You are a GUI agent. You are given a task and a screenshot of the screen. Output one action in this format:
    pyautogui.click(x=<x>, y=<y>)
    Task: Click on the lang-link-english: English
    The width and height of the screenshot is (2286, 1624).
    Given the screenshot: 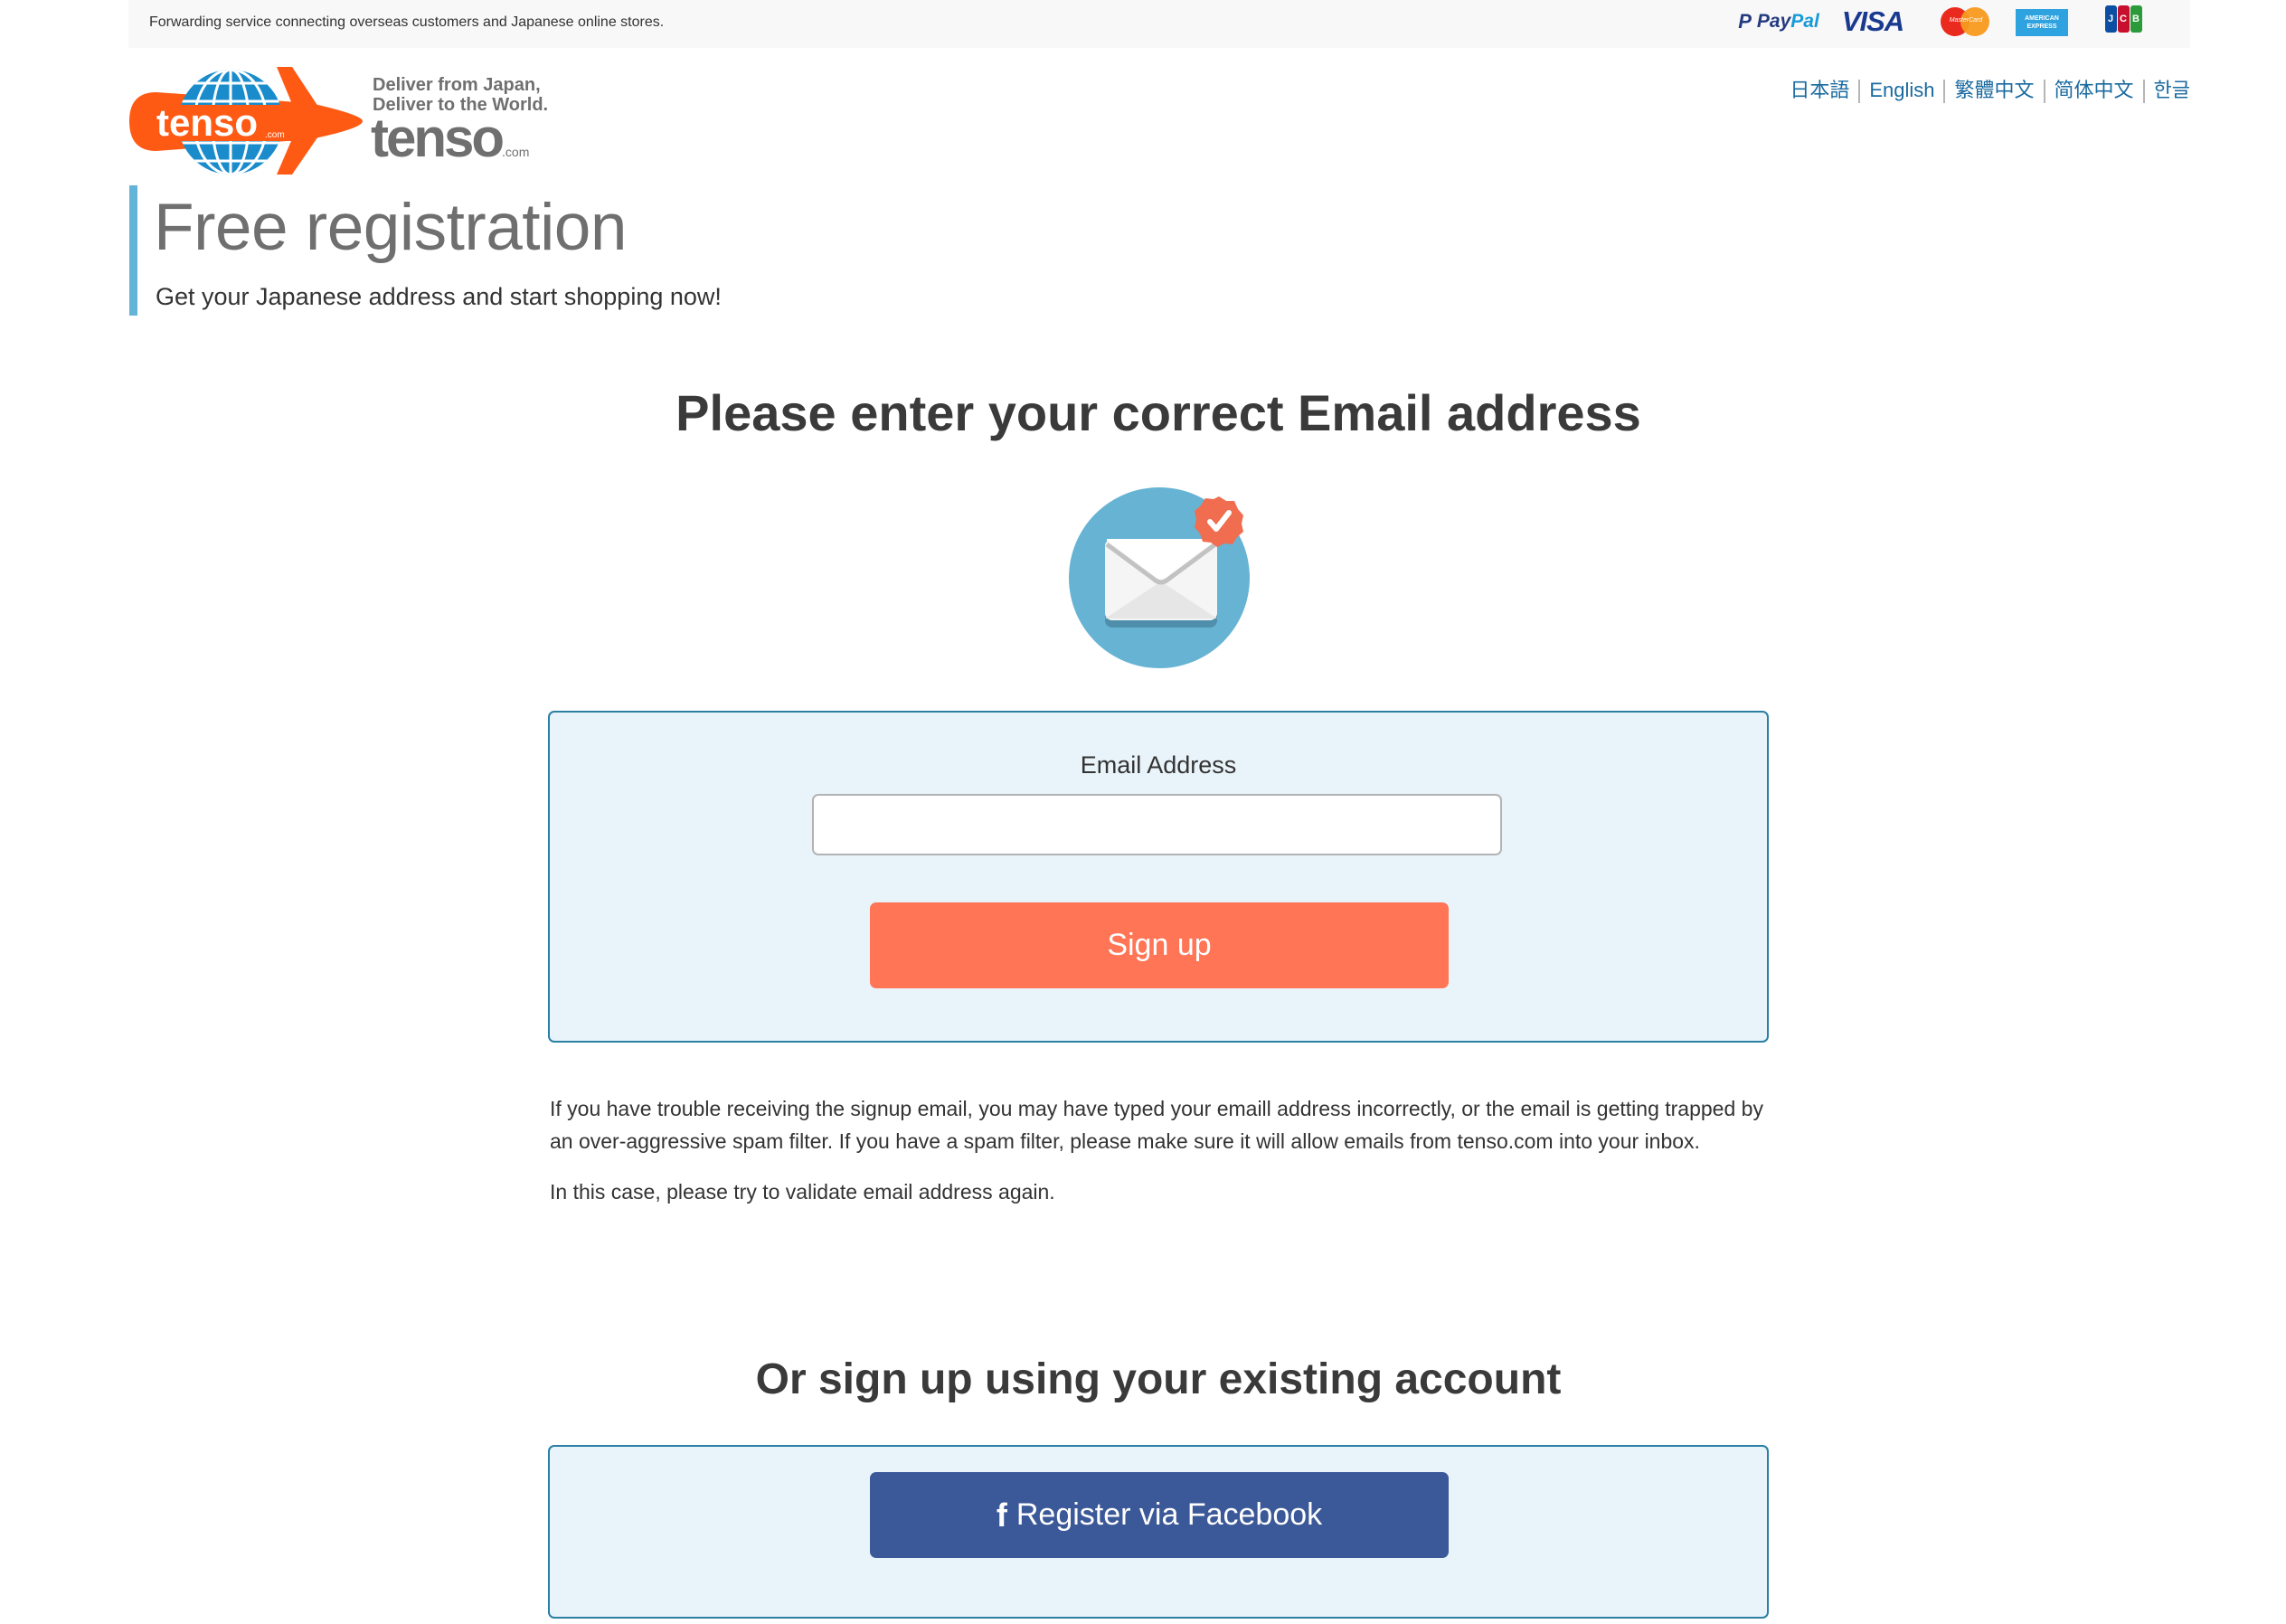 What is the action you would take?
    pyautogui.click(x=1901, y=90)
    